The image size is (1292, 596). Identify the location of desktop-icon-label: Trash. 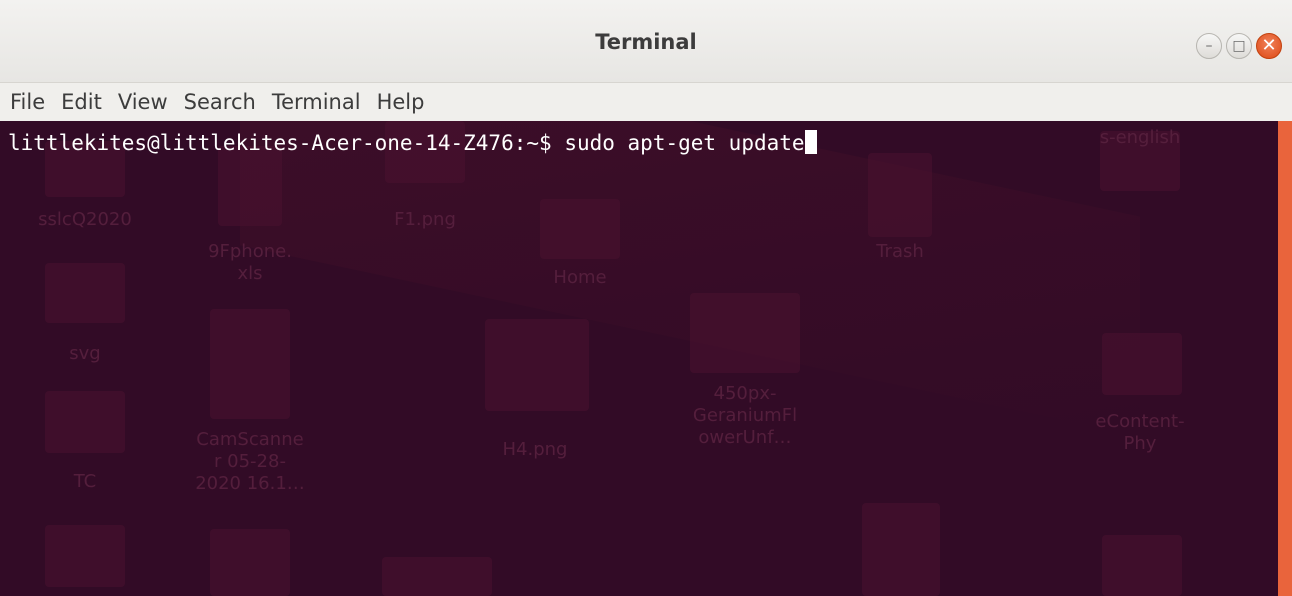
(900, 251).